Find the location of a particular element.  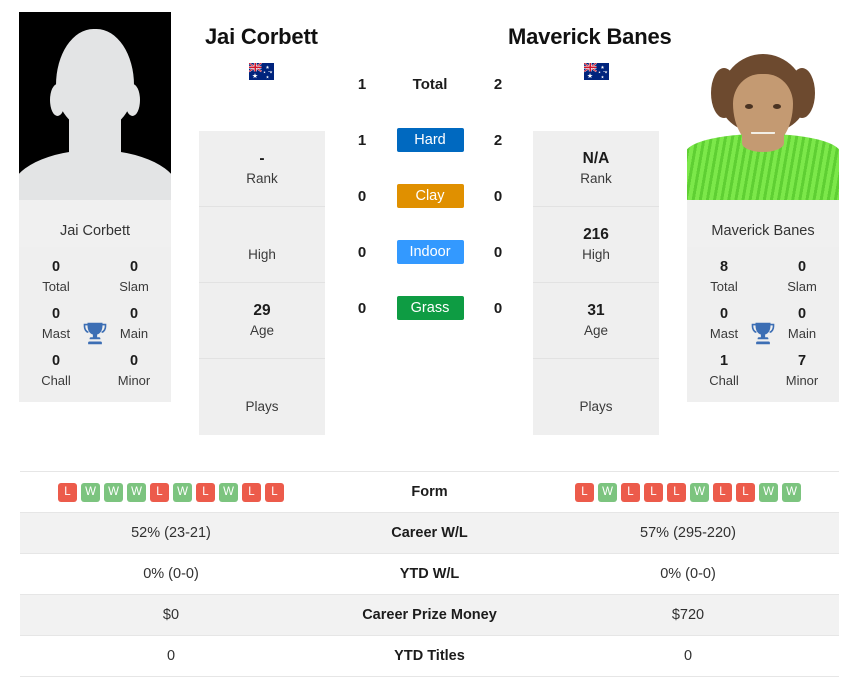

table-row: $0 Career Prize Money $720 is located at coordinates (429, 615).